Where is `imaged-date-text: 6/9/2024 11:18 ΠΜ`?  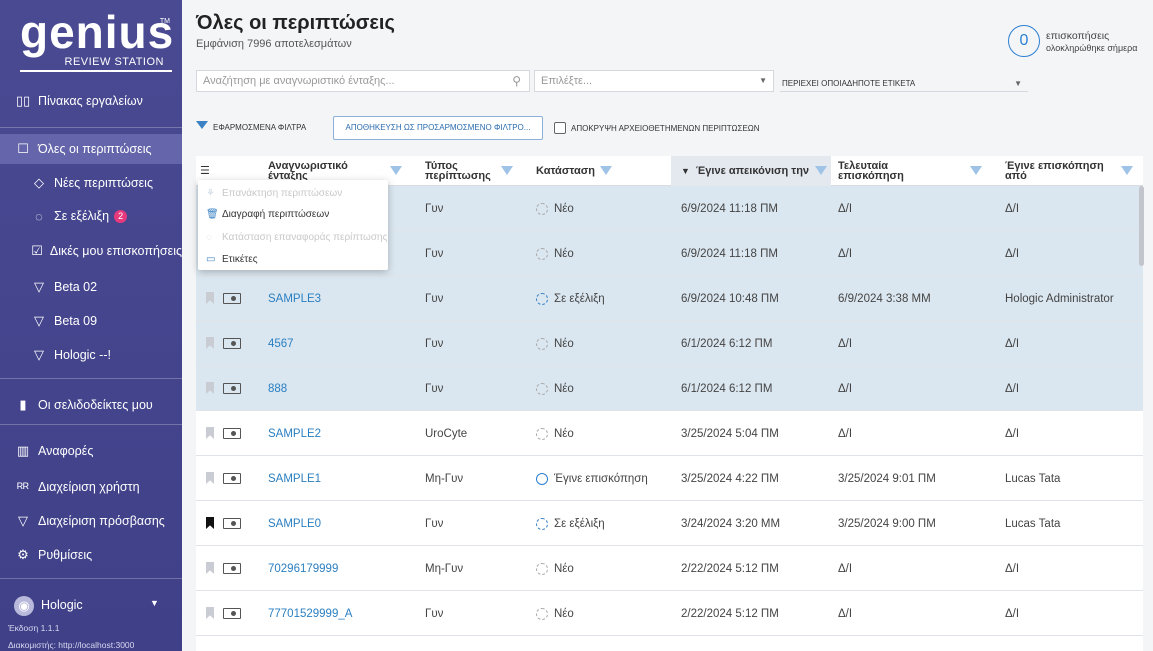 imaged-date-text: 6/9/2024 11:18 ΠΜ is located at coordinates (729, 208).